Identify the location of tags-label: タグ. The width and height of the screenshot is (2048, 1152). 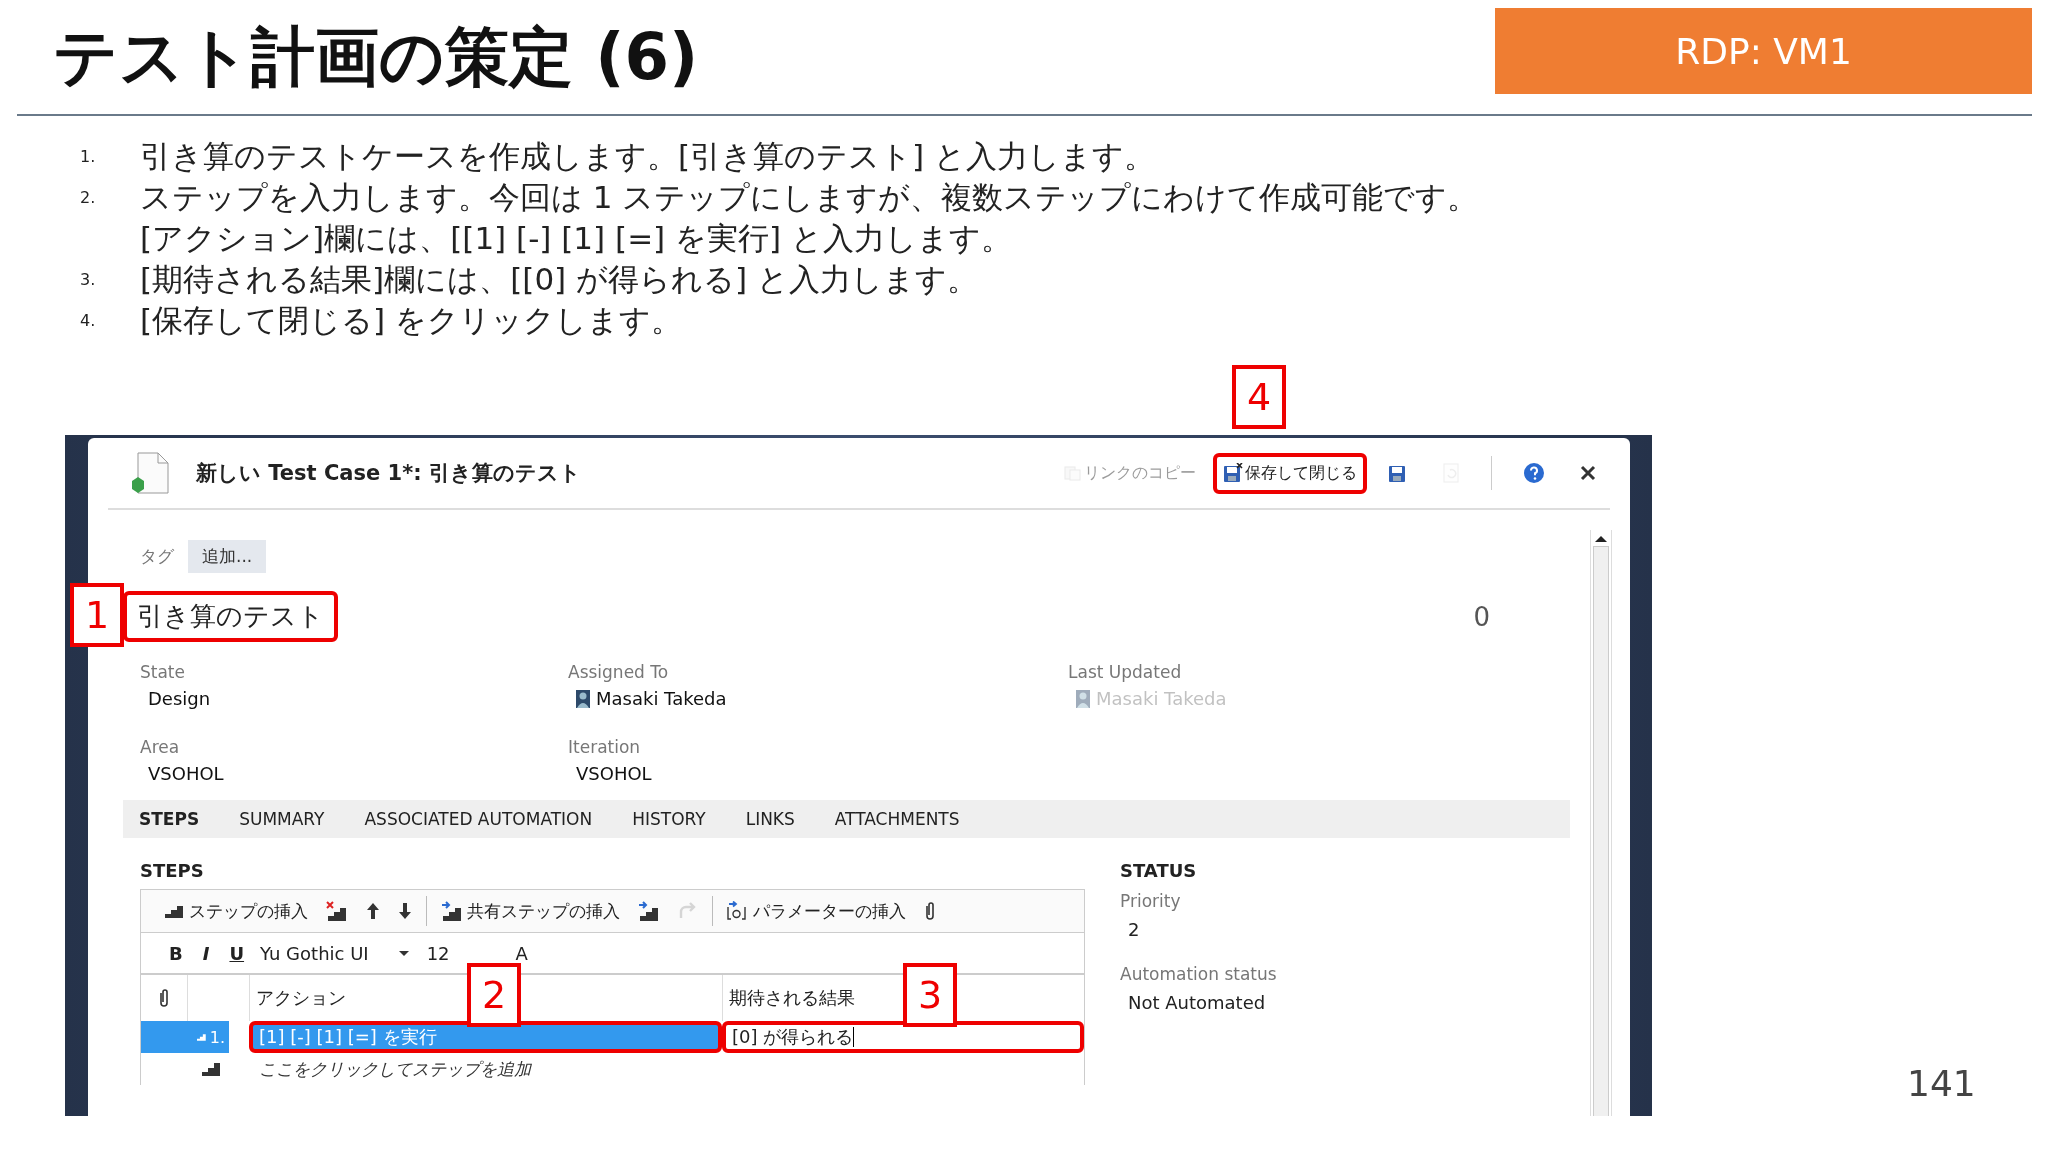
(157, 556).